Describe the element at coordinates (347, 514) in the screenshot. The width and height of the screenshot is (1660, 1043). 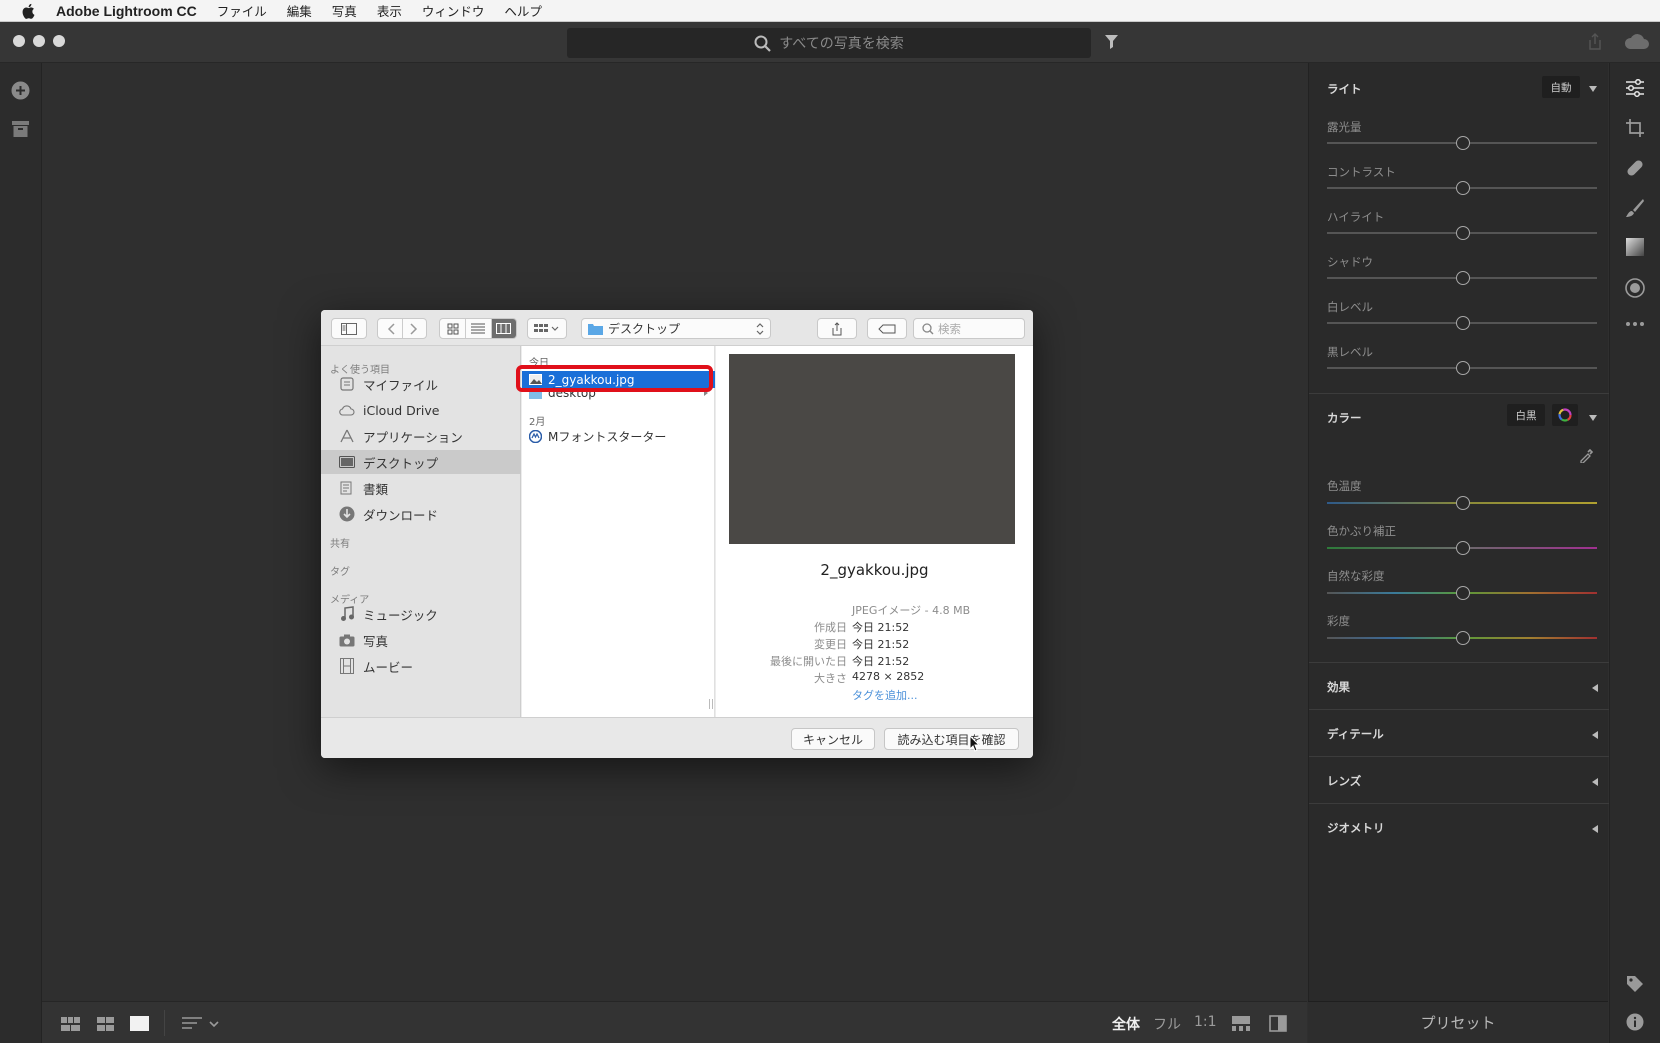
I see `downloads-icon` at that location.